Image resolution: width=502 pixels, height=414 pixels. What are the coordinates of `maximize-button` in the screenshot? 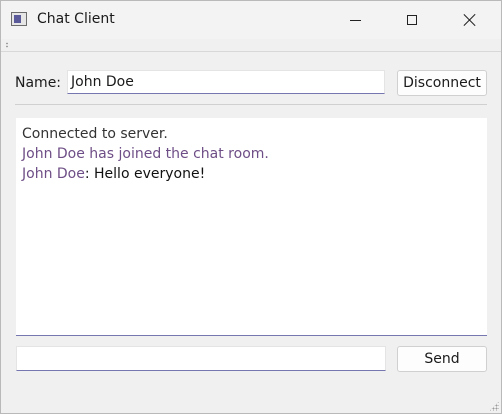 It's located at (412, 20).